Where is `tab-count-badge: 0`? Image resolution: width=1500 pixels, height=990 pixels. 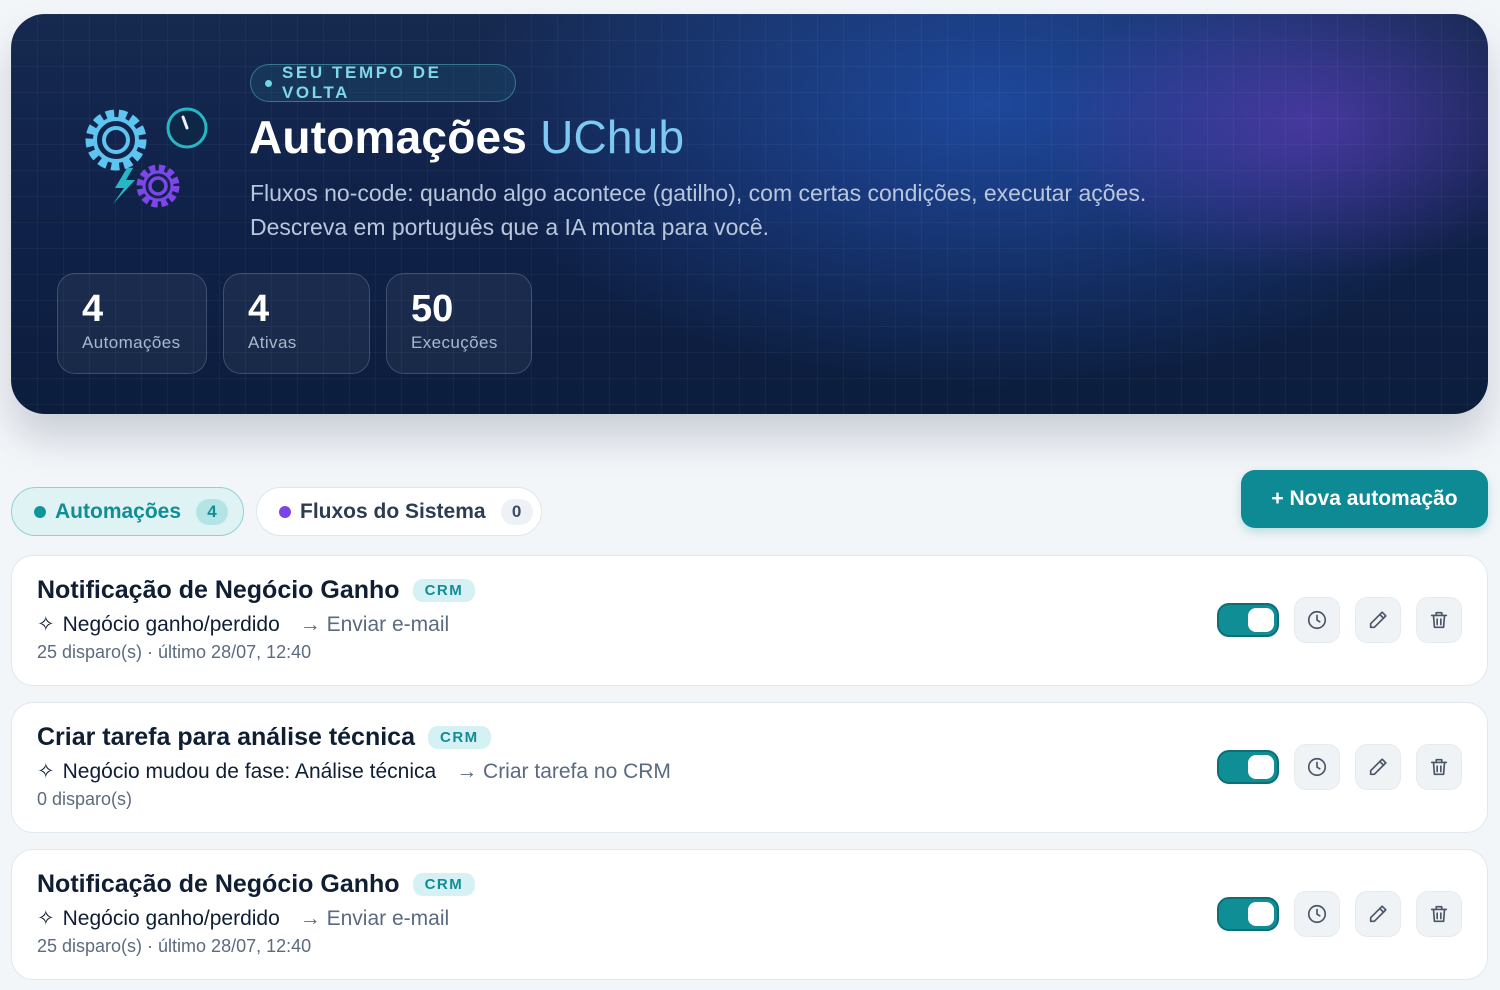 tab-count-badge: 0 is located at coordinates (516, 511).